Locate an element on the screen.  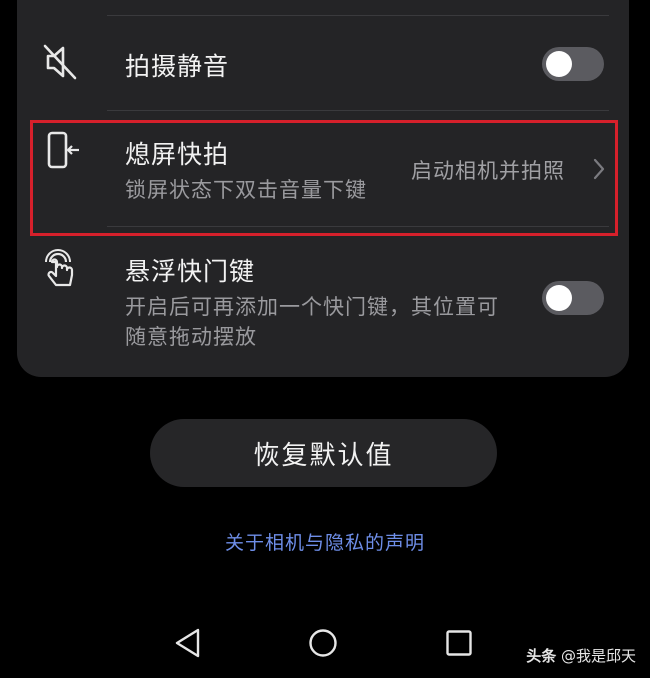
watermark-brand: 头条 is located at coordinates (541, 656).